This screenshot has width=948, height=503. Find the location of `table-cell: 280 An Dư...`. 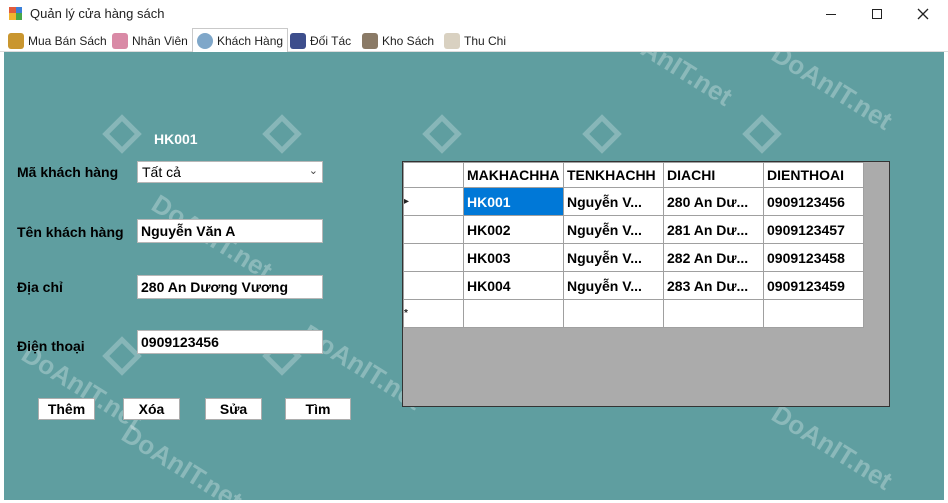

table-cell: 280 An Dư... is located at coordinates (713, 201).